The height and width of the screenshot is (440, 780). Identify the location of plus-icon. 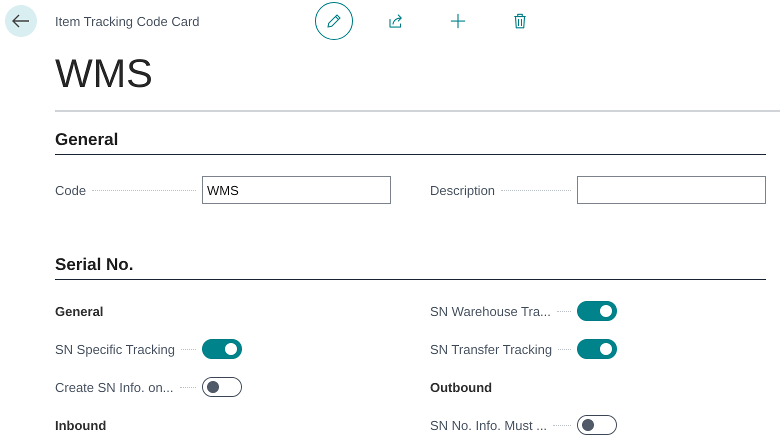
(458, 21).